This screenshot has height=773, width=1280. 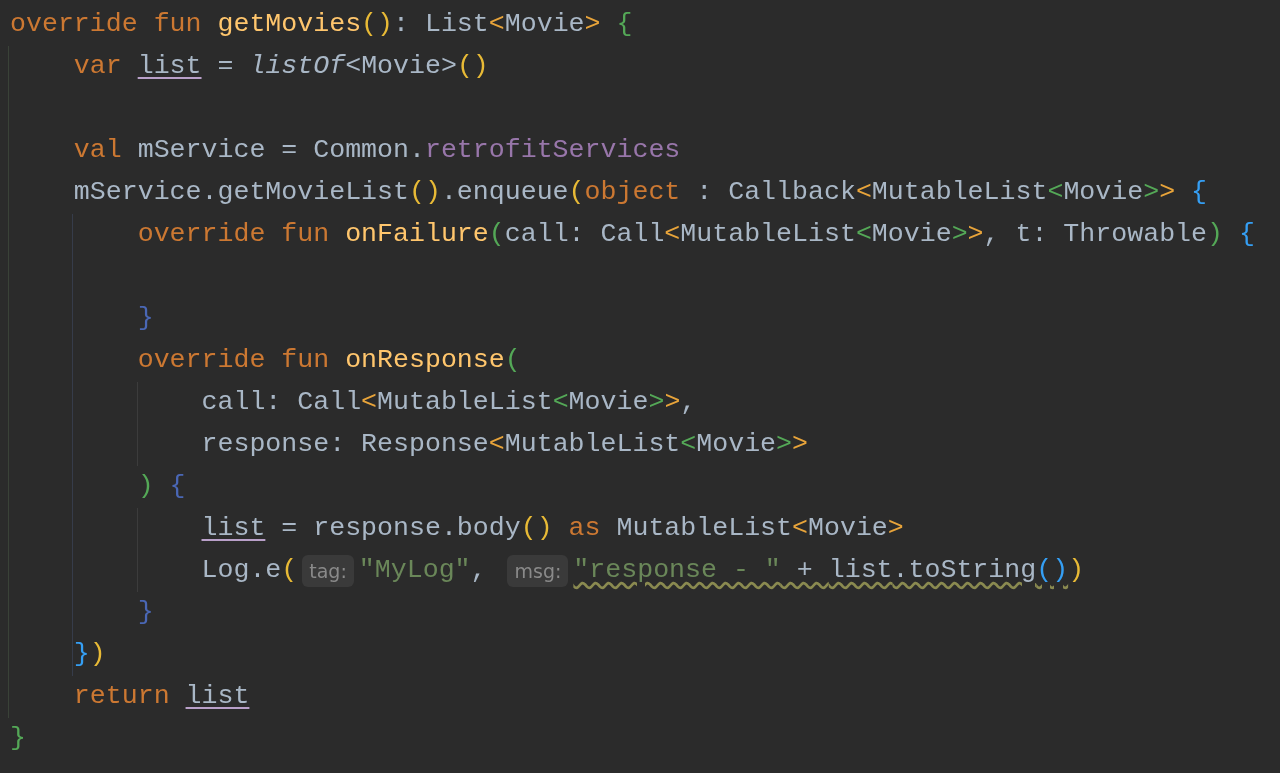 I want to click on code-text: var, so click(x=98, y=67).